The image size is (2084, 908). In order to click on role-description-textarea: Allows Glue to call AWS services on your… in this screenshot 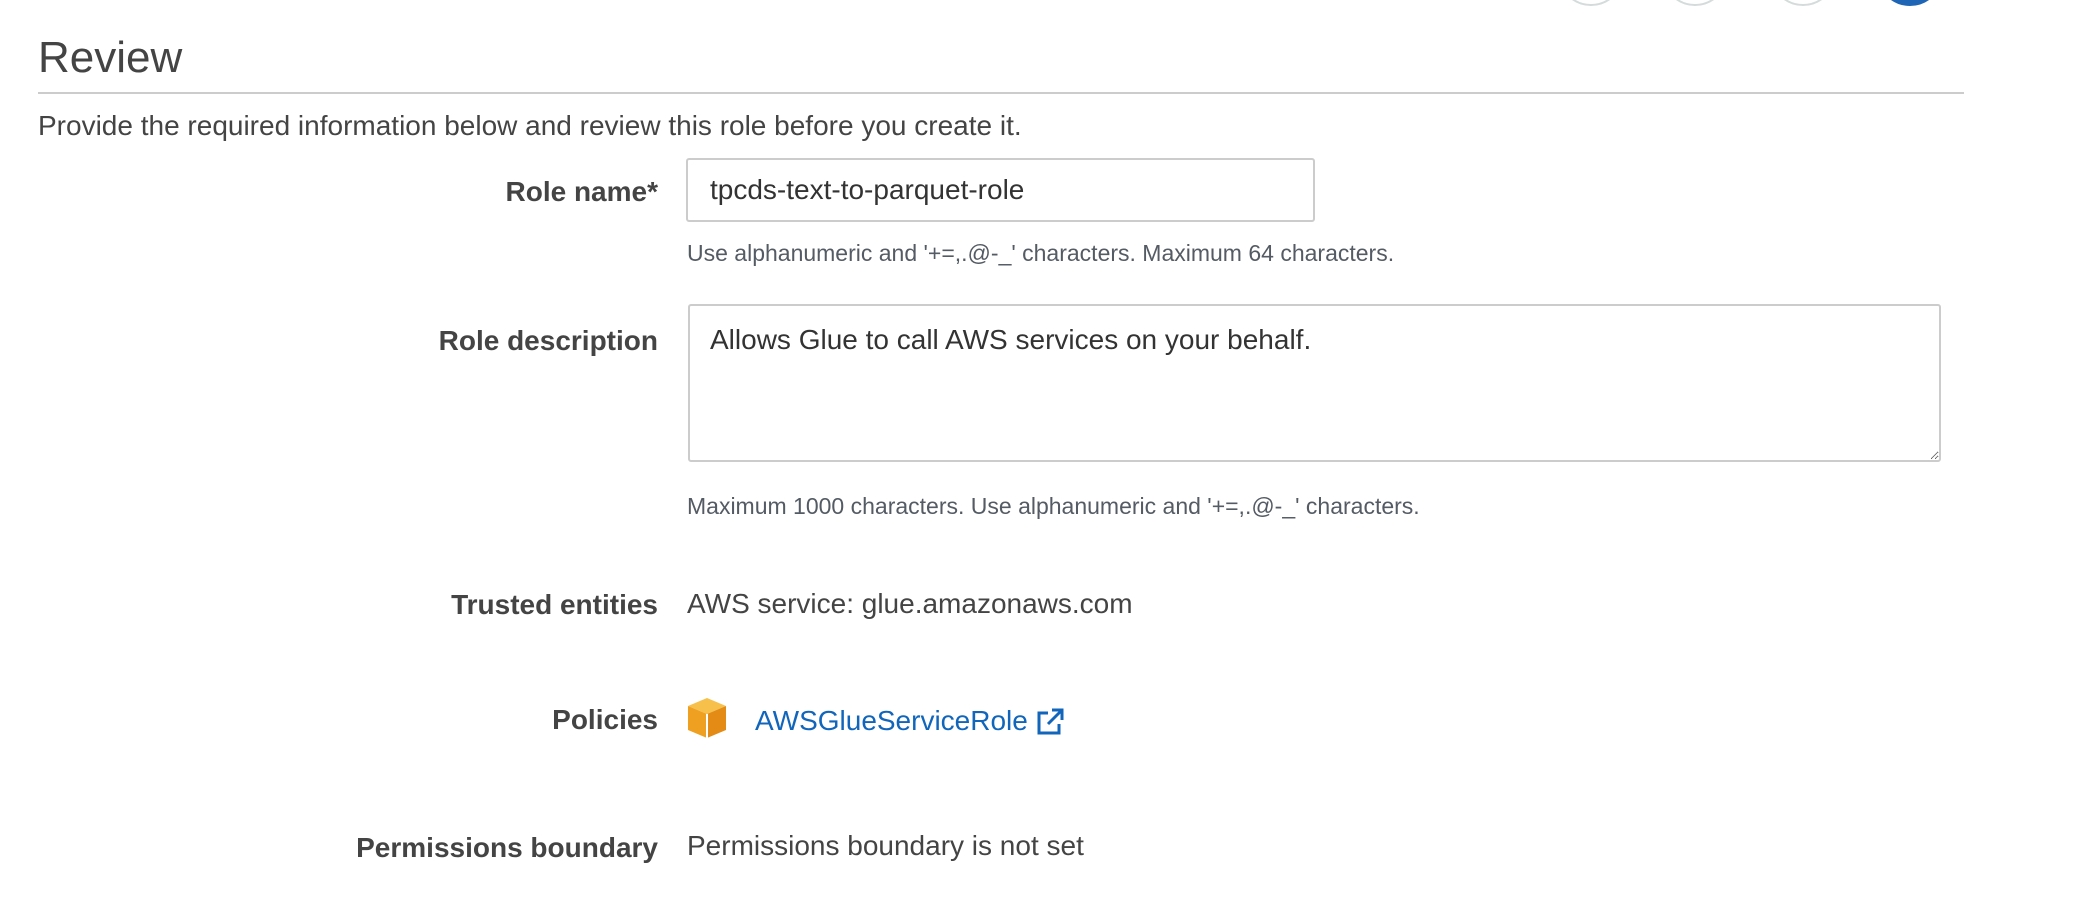, I will do `click(1314, 383)`.